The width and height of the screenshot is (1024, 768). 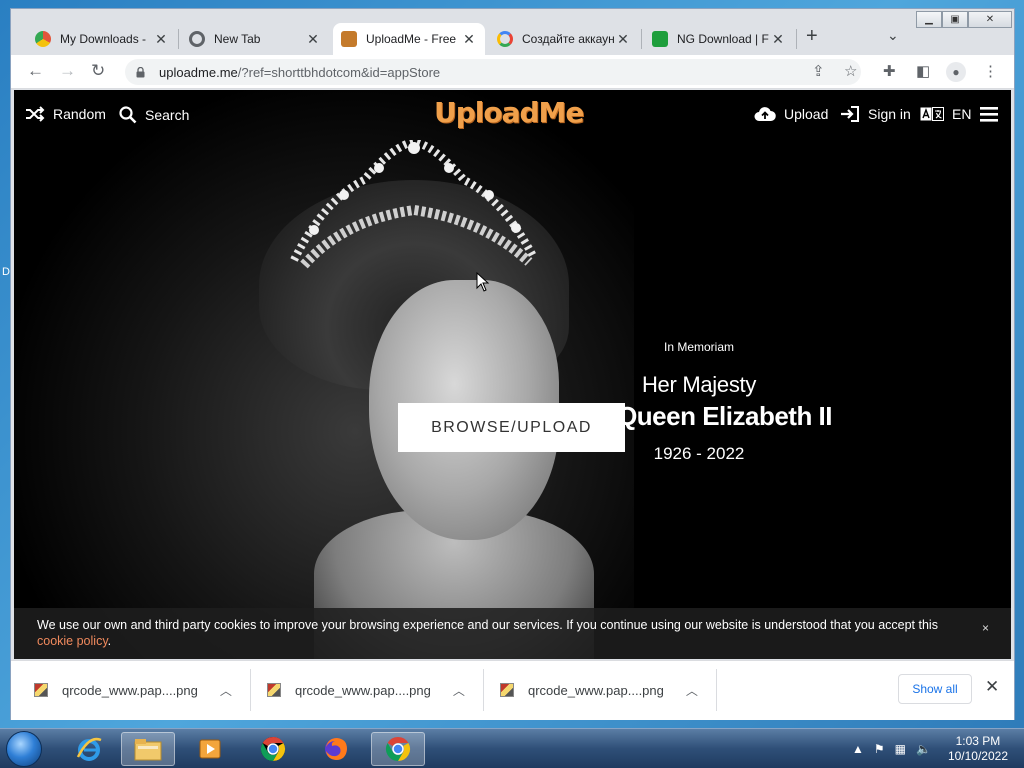 I want to click on side-panel-icon: ◧, so click(x=923, y=71).